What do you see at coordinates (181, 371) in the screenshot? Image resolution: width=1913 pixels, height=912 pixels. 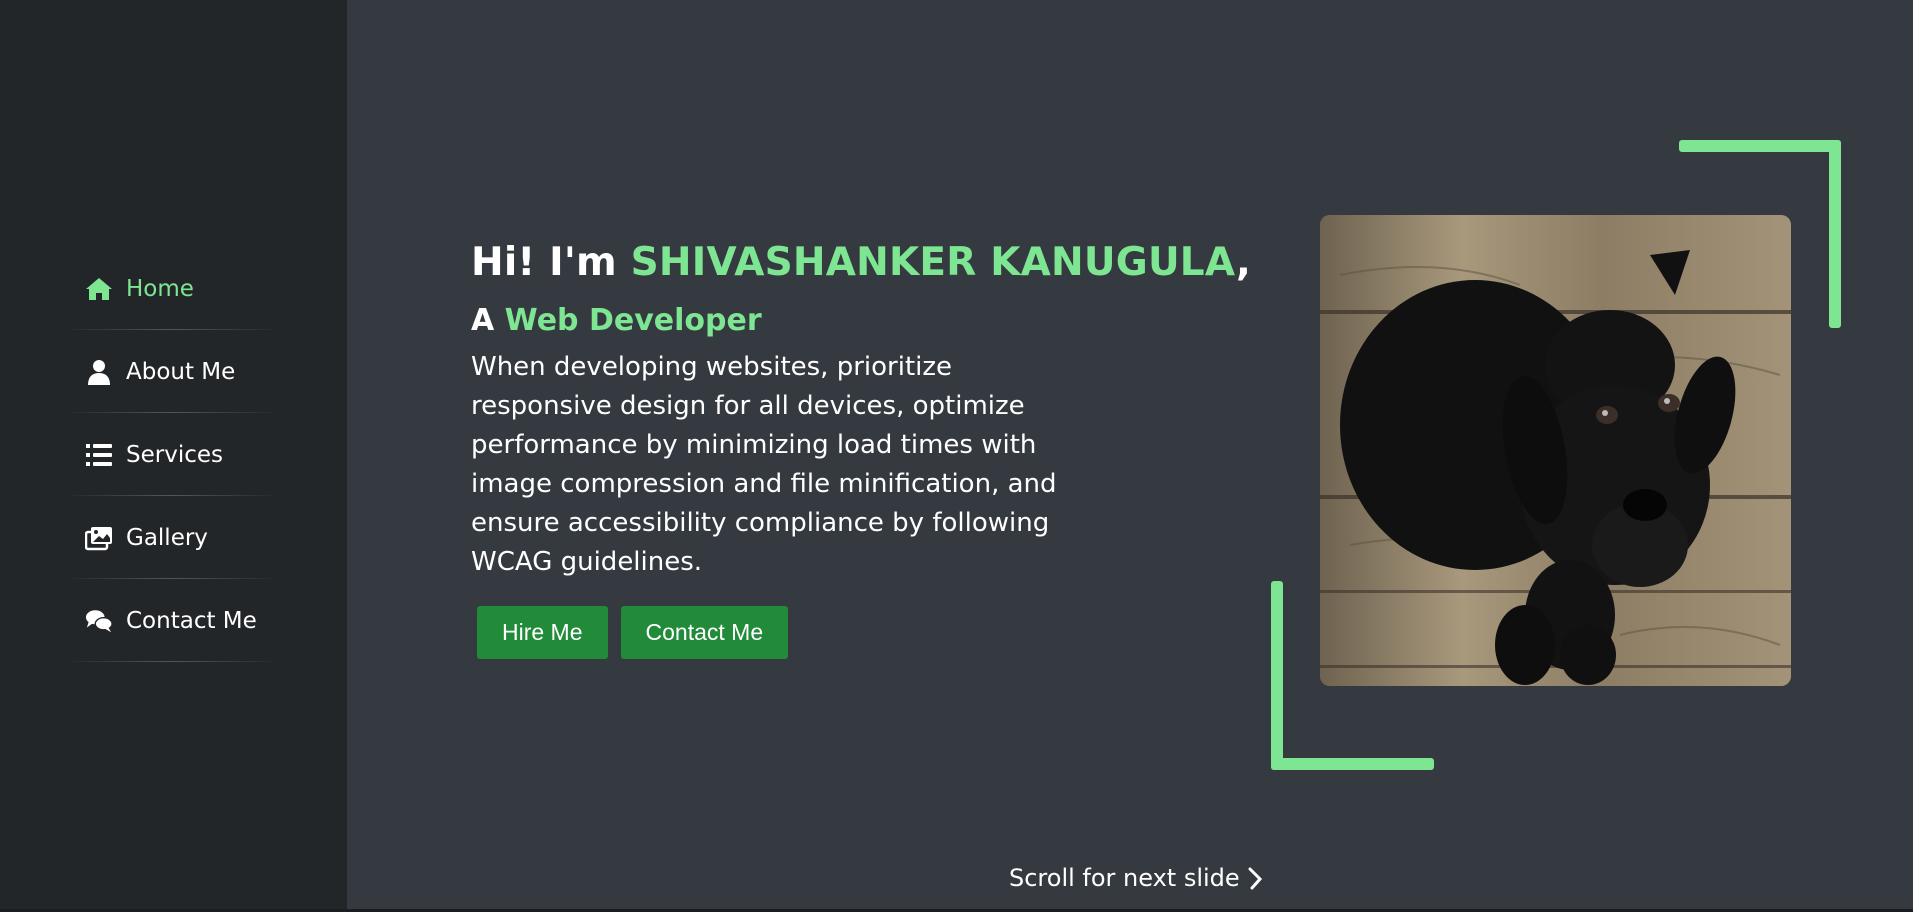 I see `sidebar-item-label: About Me` at bounding box center [181, 371].